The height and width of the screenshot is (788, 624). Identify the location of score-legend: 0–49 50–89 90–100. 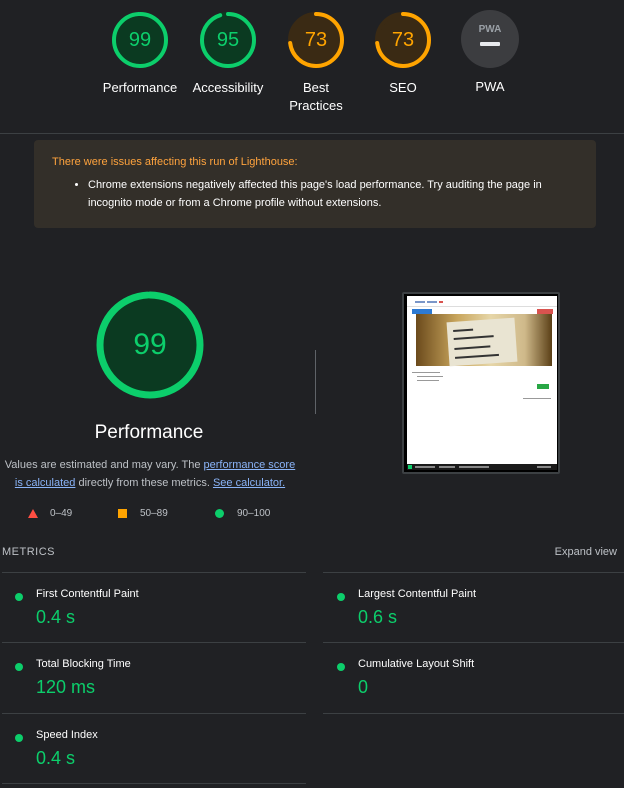
(149, 514).